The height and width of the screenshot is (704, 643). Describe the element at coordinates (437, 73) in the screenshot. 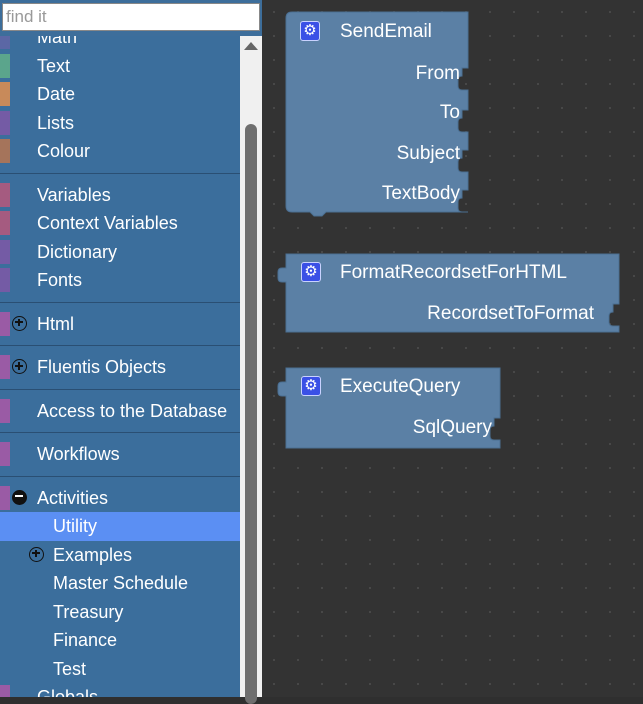

I see `block-input-label: From` at that location.